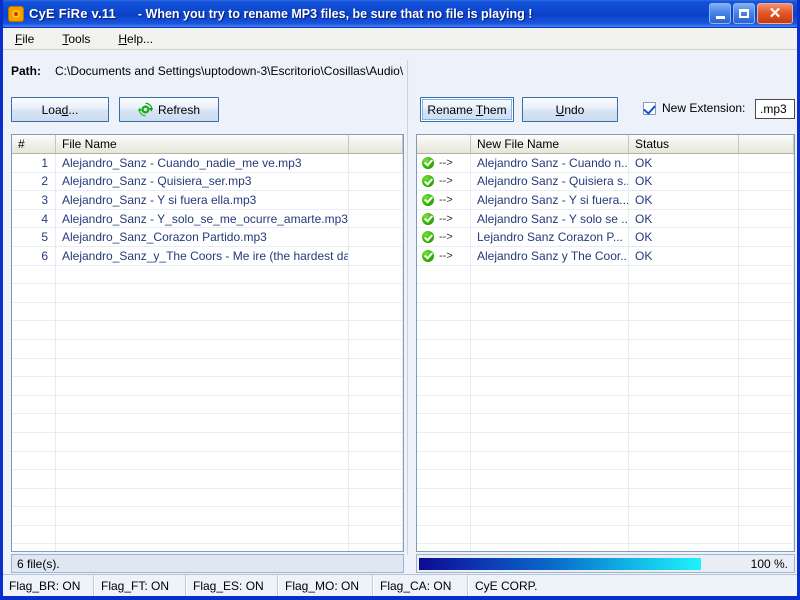  I want to click on refresh-icon, so click(145, 109).